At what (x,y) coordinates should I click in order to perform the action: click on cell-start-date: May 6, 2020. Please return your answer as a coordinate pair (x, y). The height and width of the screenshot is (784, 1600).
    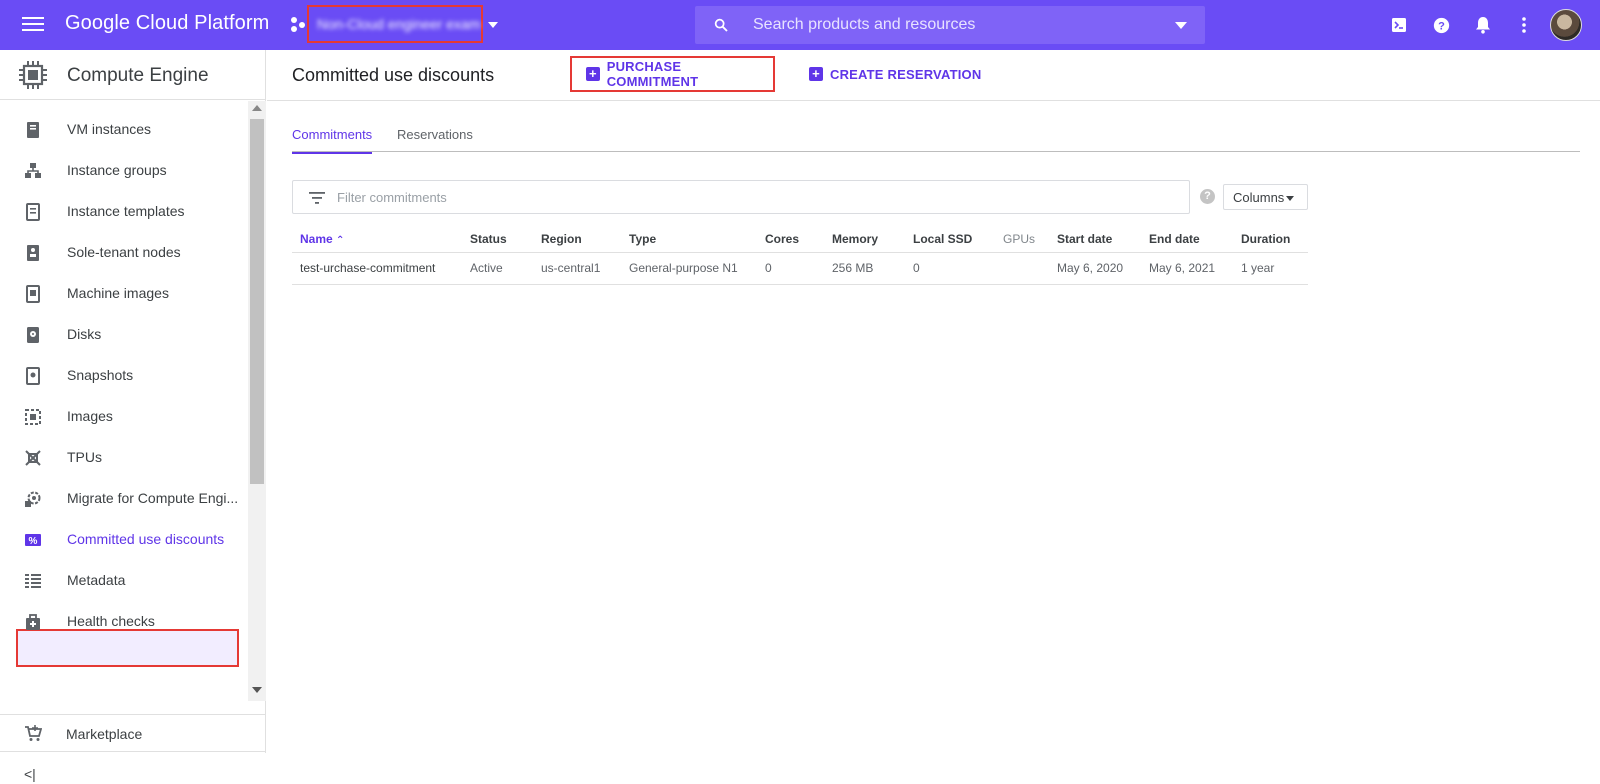
    Looking at the image, I should click on (1095, 268).